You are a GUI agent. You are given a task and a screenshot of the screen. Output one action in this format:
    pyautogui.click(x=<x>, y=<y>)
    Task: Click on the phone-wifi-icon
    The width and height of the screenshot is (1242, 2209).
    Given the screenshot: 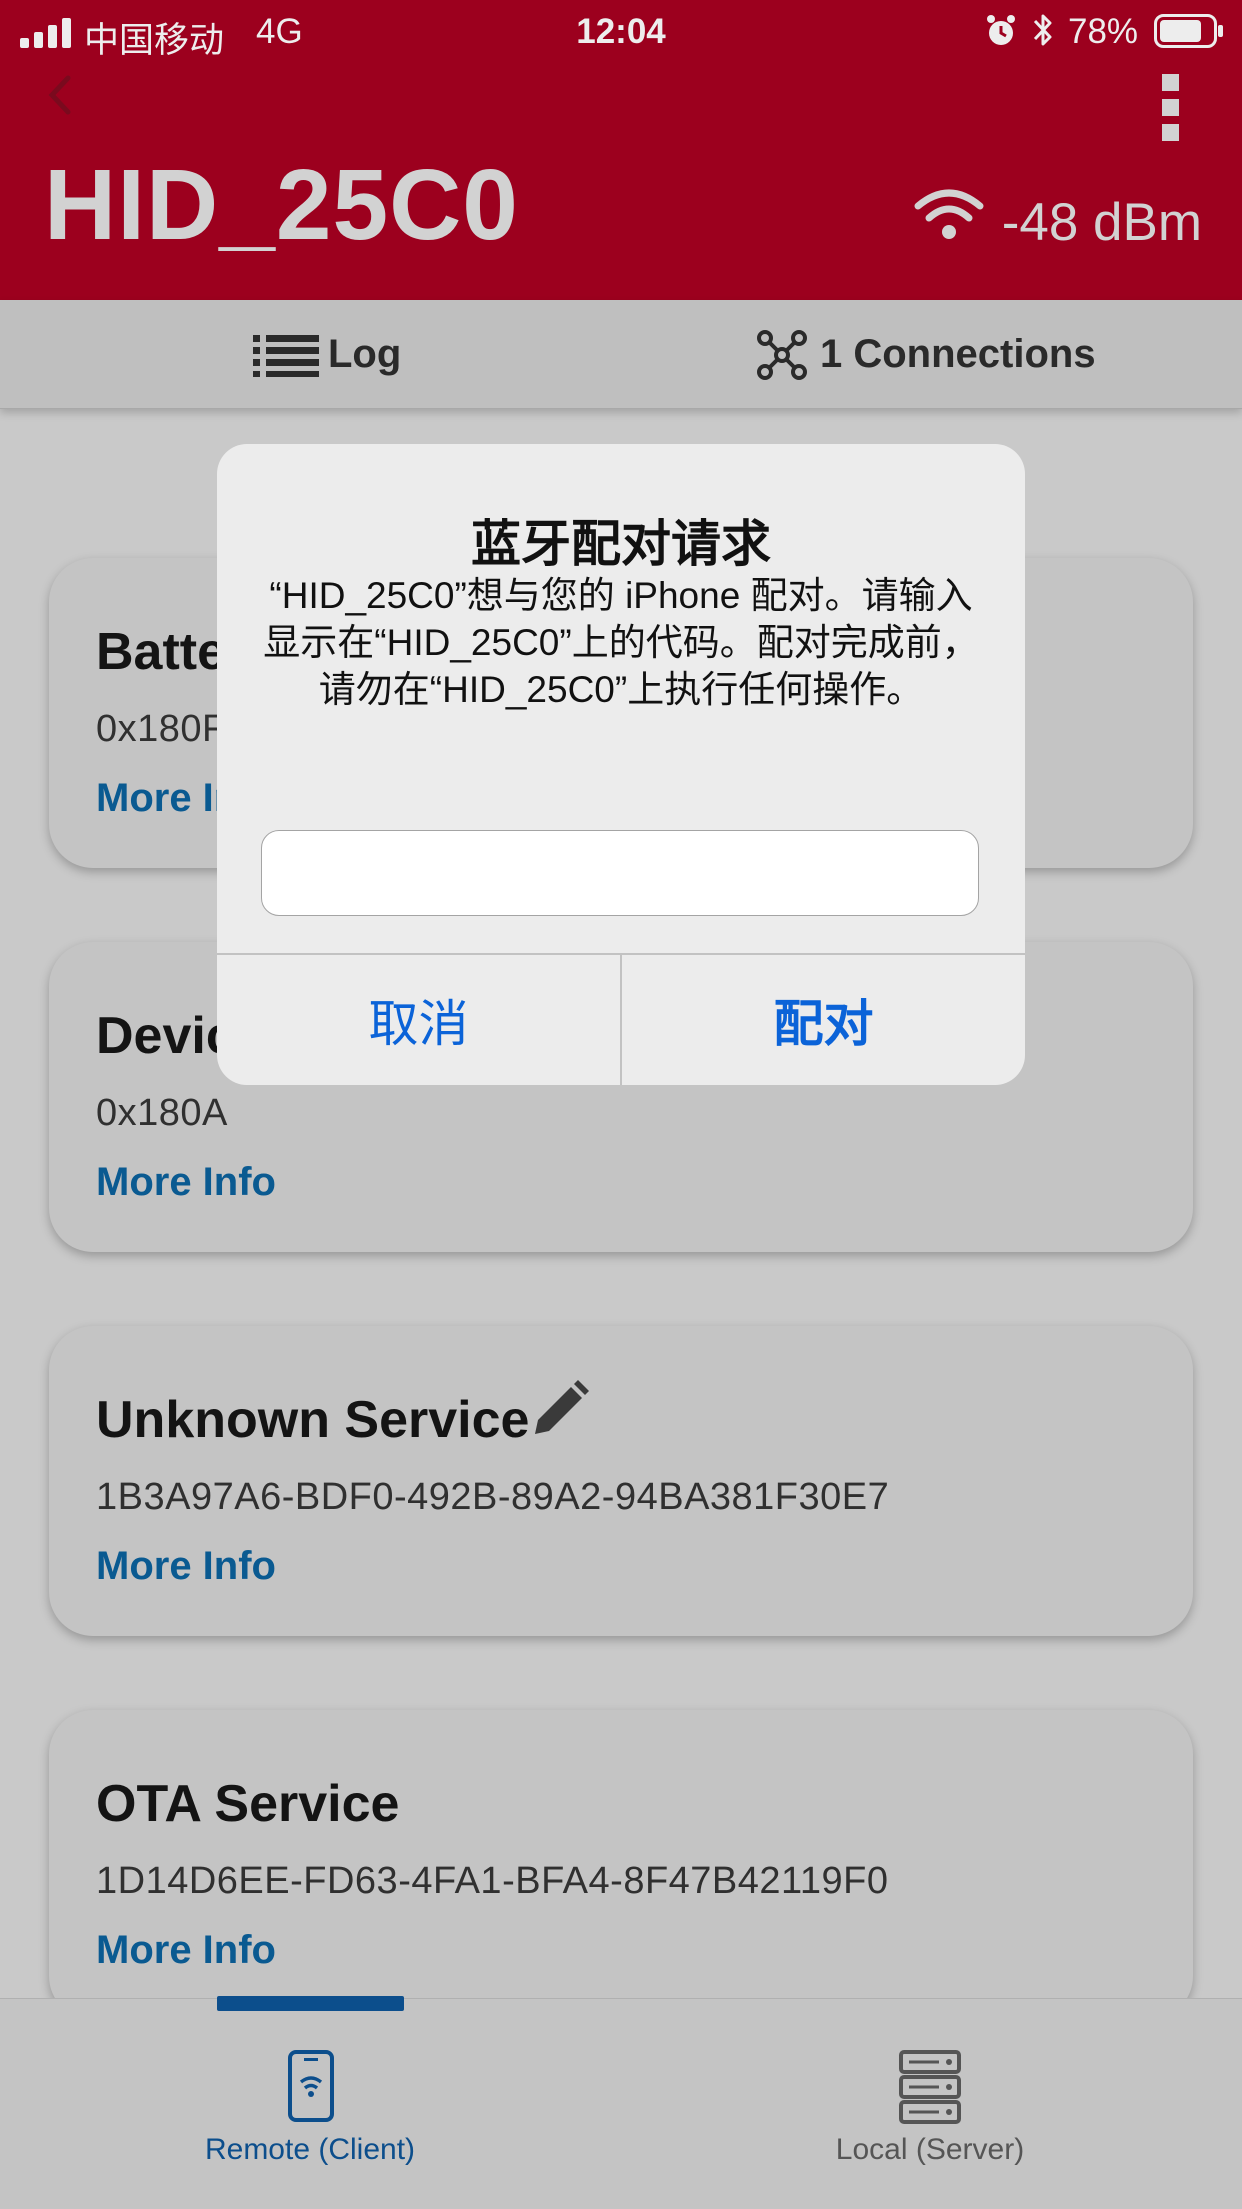 What is the action you would take?
    pyautogui.click(x=311, y=2086)
    